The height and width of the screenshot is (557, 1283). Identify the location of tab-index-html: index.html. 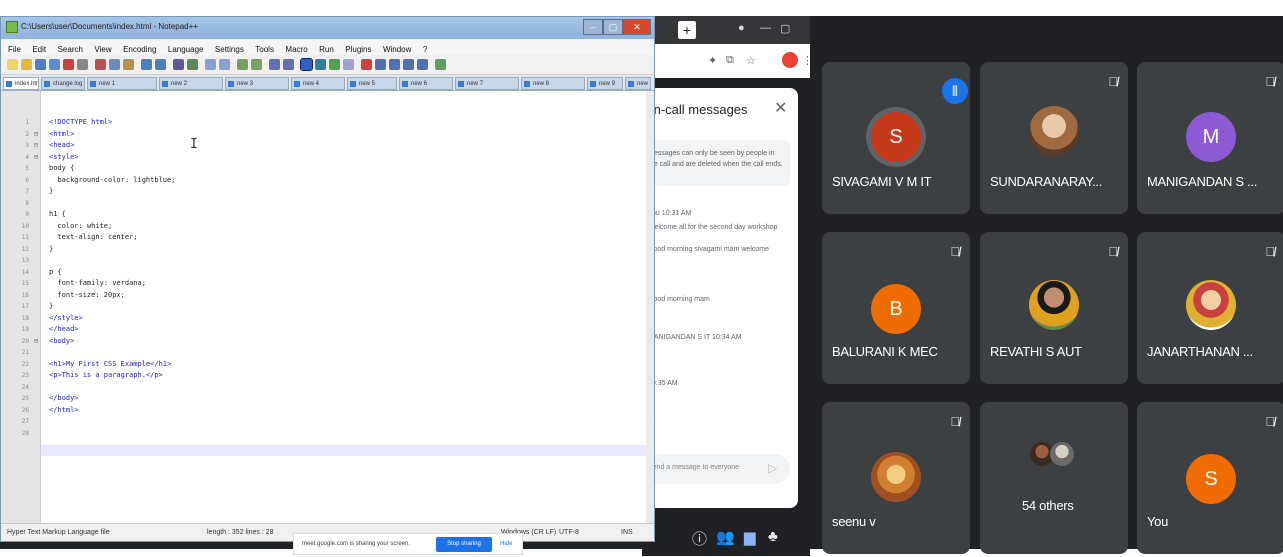
(21, 83).